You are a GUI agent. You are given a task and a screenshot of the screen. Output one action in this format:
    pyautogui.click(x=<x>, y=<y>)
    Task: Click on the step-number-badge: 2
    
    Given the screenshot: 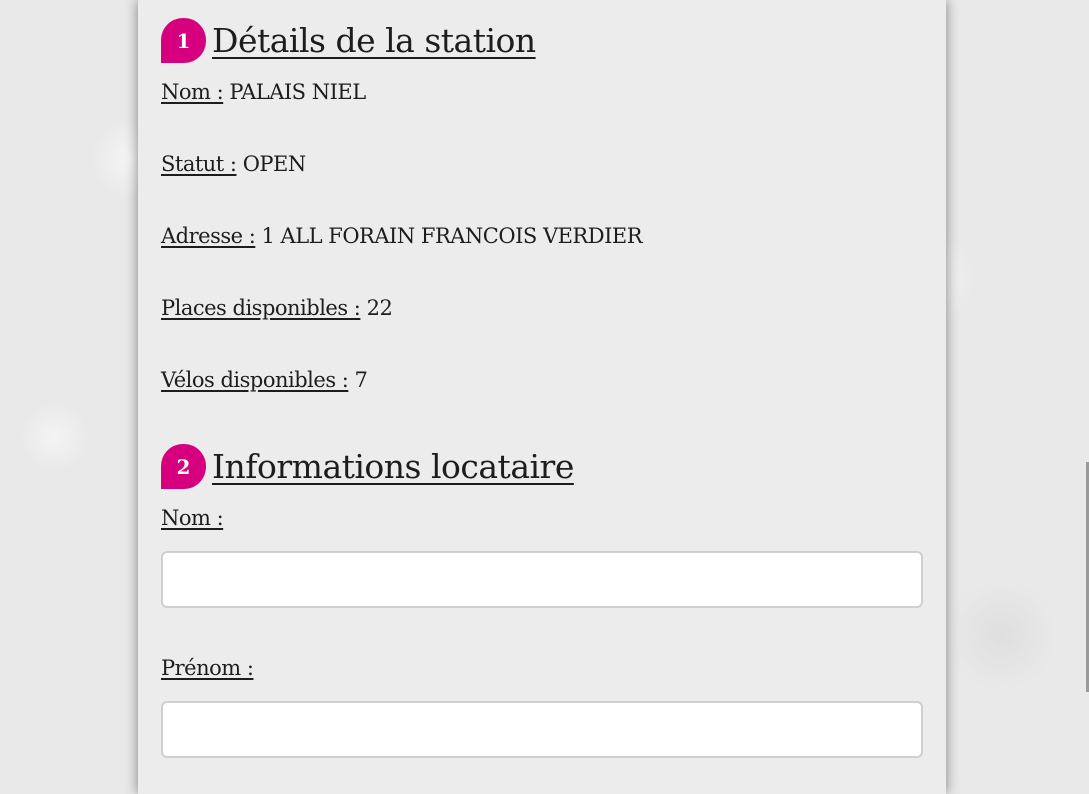 What is the action you would take?
    pyautogui.click(x=183, y=466)
    